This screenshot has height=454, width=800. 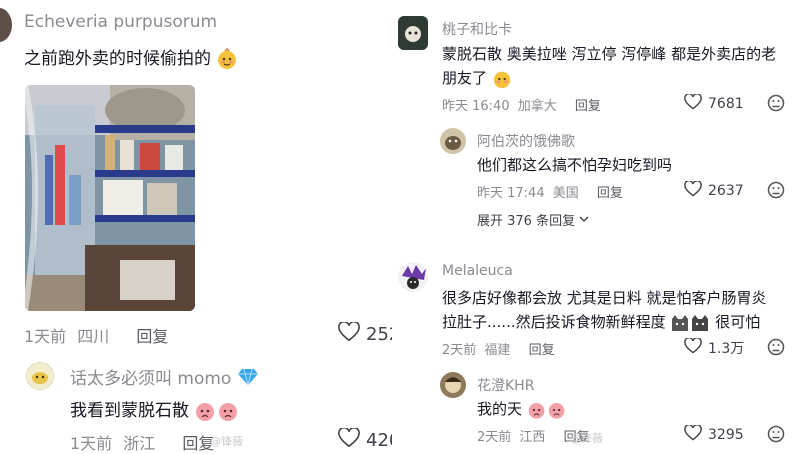 What do you see at coordinates (584, 219) in the screenshot?
I see `chevron-down-icon` at bounding box center [584, 219].